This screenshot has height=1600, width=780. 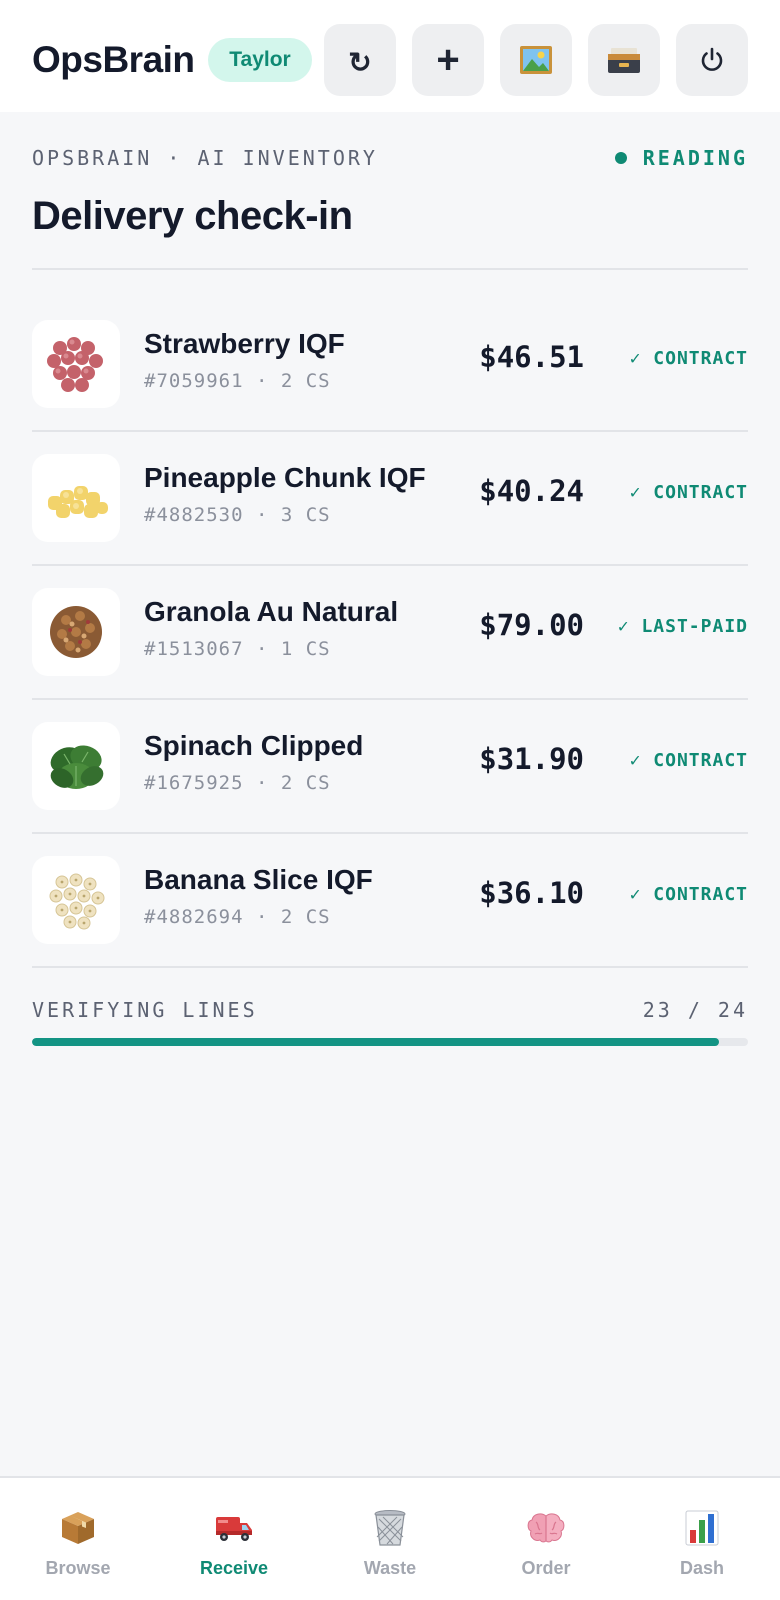 What do you see at coordinates (546, 1568) in the screenshot?
I see `tab-label: Order` at bounding box center [546, 1568].